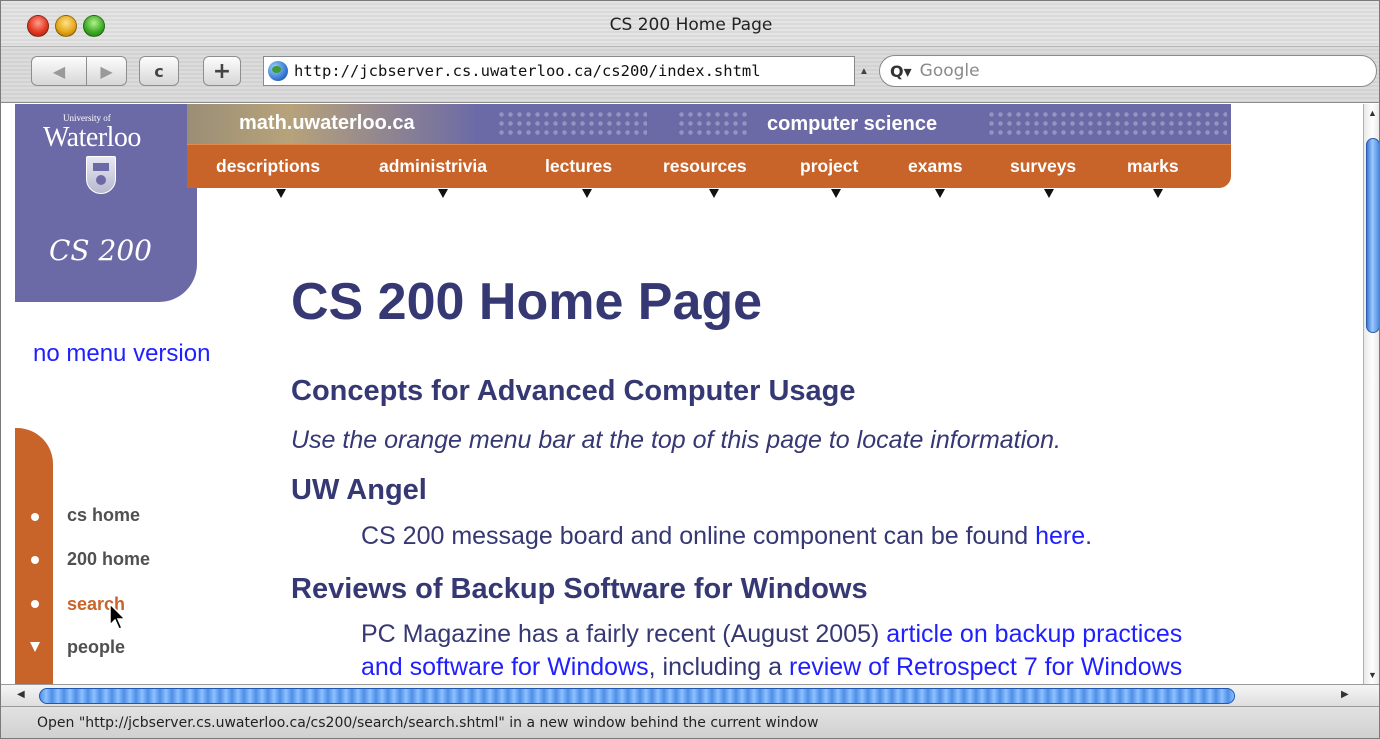 The image size is (1380, 739). I want to click on page-title: CS 200 Home Page, so click(527, 302).